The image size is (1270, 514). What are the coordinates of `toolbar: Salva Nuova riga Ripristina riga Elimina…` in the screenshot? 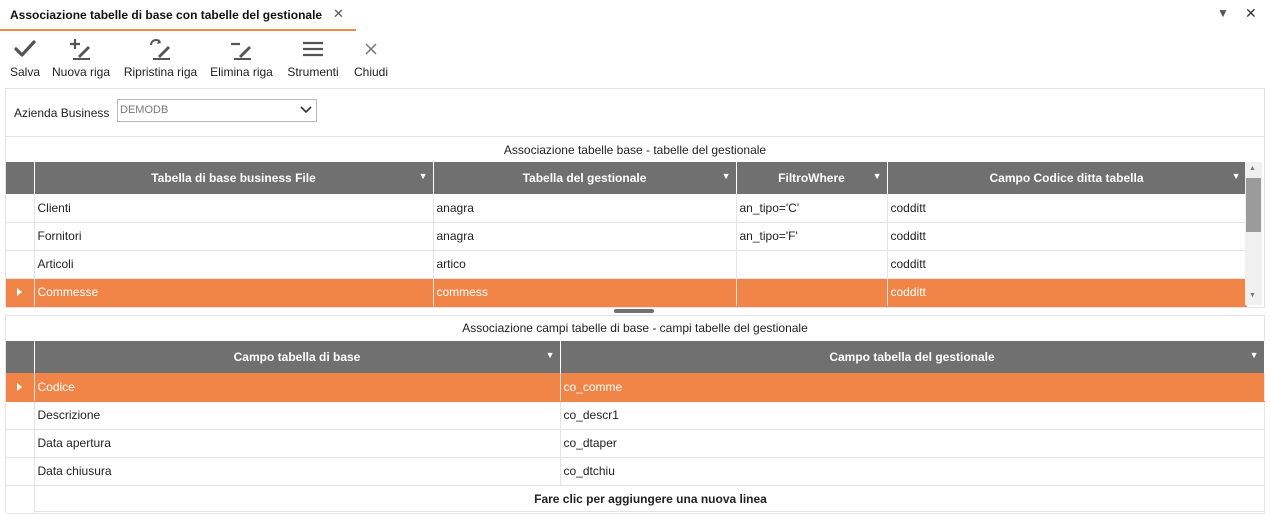 It's located at (635, 58).